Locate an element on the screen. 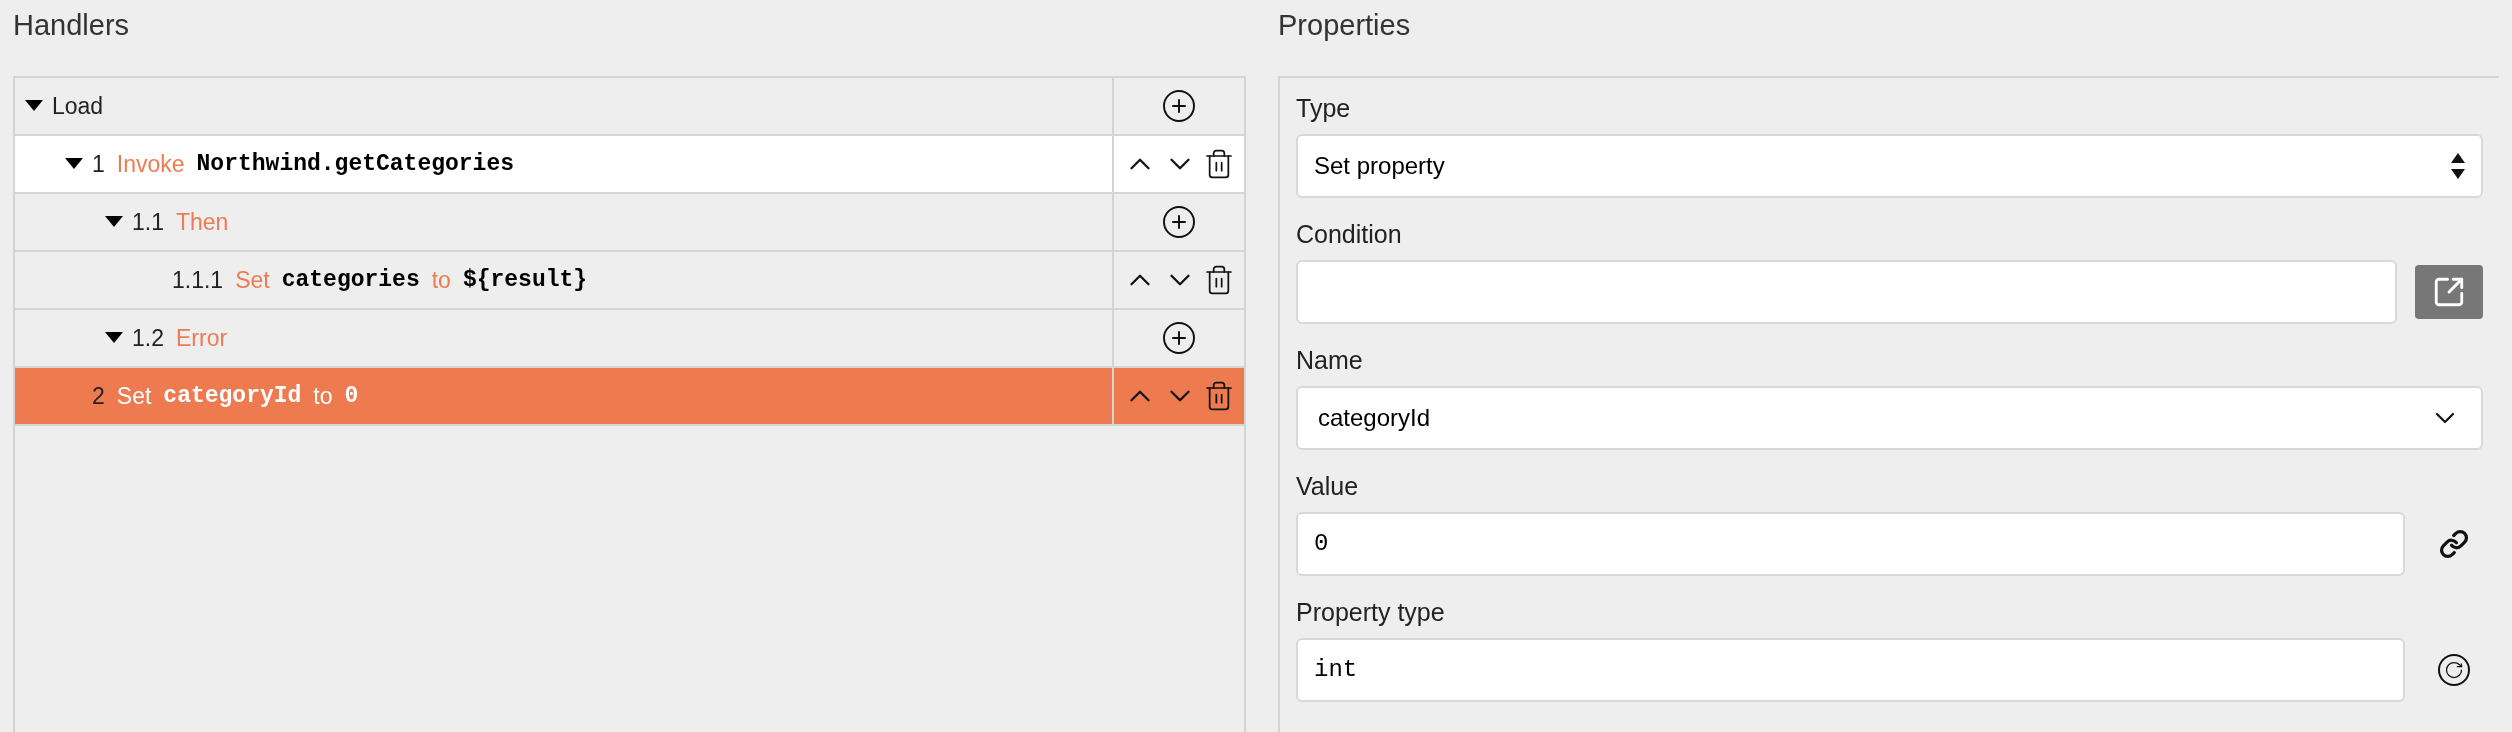 This screenshot has width=2512, height=732. step-expression: Northwind.getCategories is located at coordinates (355, 164).